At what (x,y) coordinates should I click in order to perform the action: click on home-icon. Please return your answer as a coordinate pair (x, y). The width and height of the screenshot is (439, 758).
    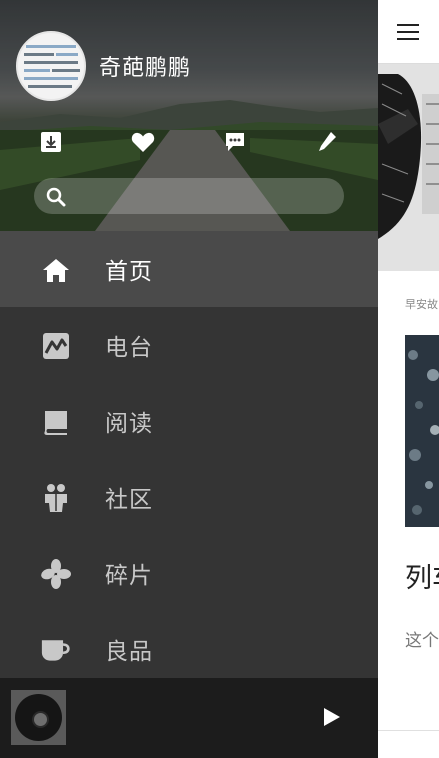
    Looking at the image, I should click on (56, 270).